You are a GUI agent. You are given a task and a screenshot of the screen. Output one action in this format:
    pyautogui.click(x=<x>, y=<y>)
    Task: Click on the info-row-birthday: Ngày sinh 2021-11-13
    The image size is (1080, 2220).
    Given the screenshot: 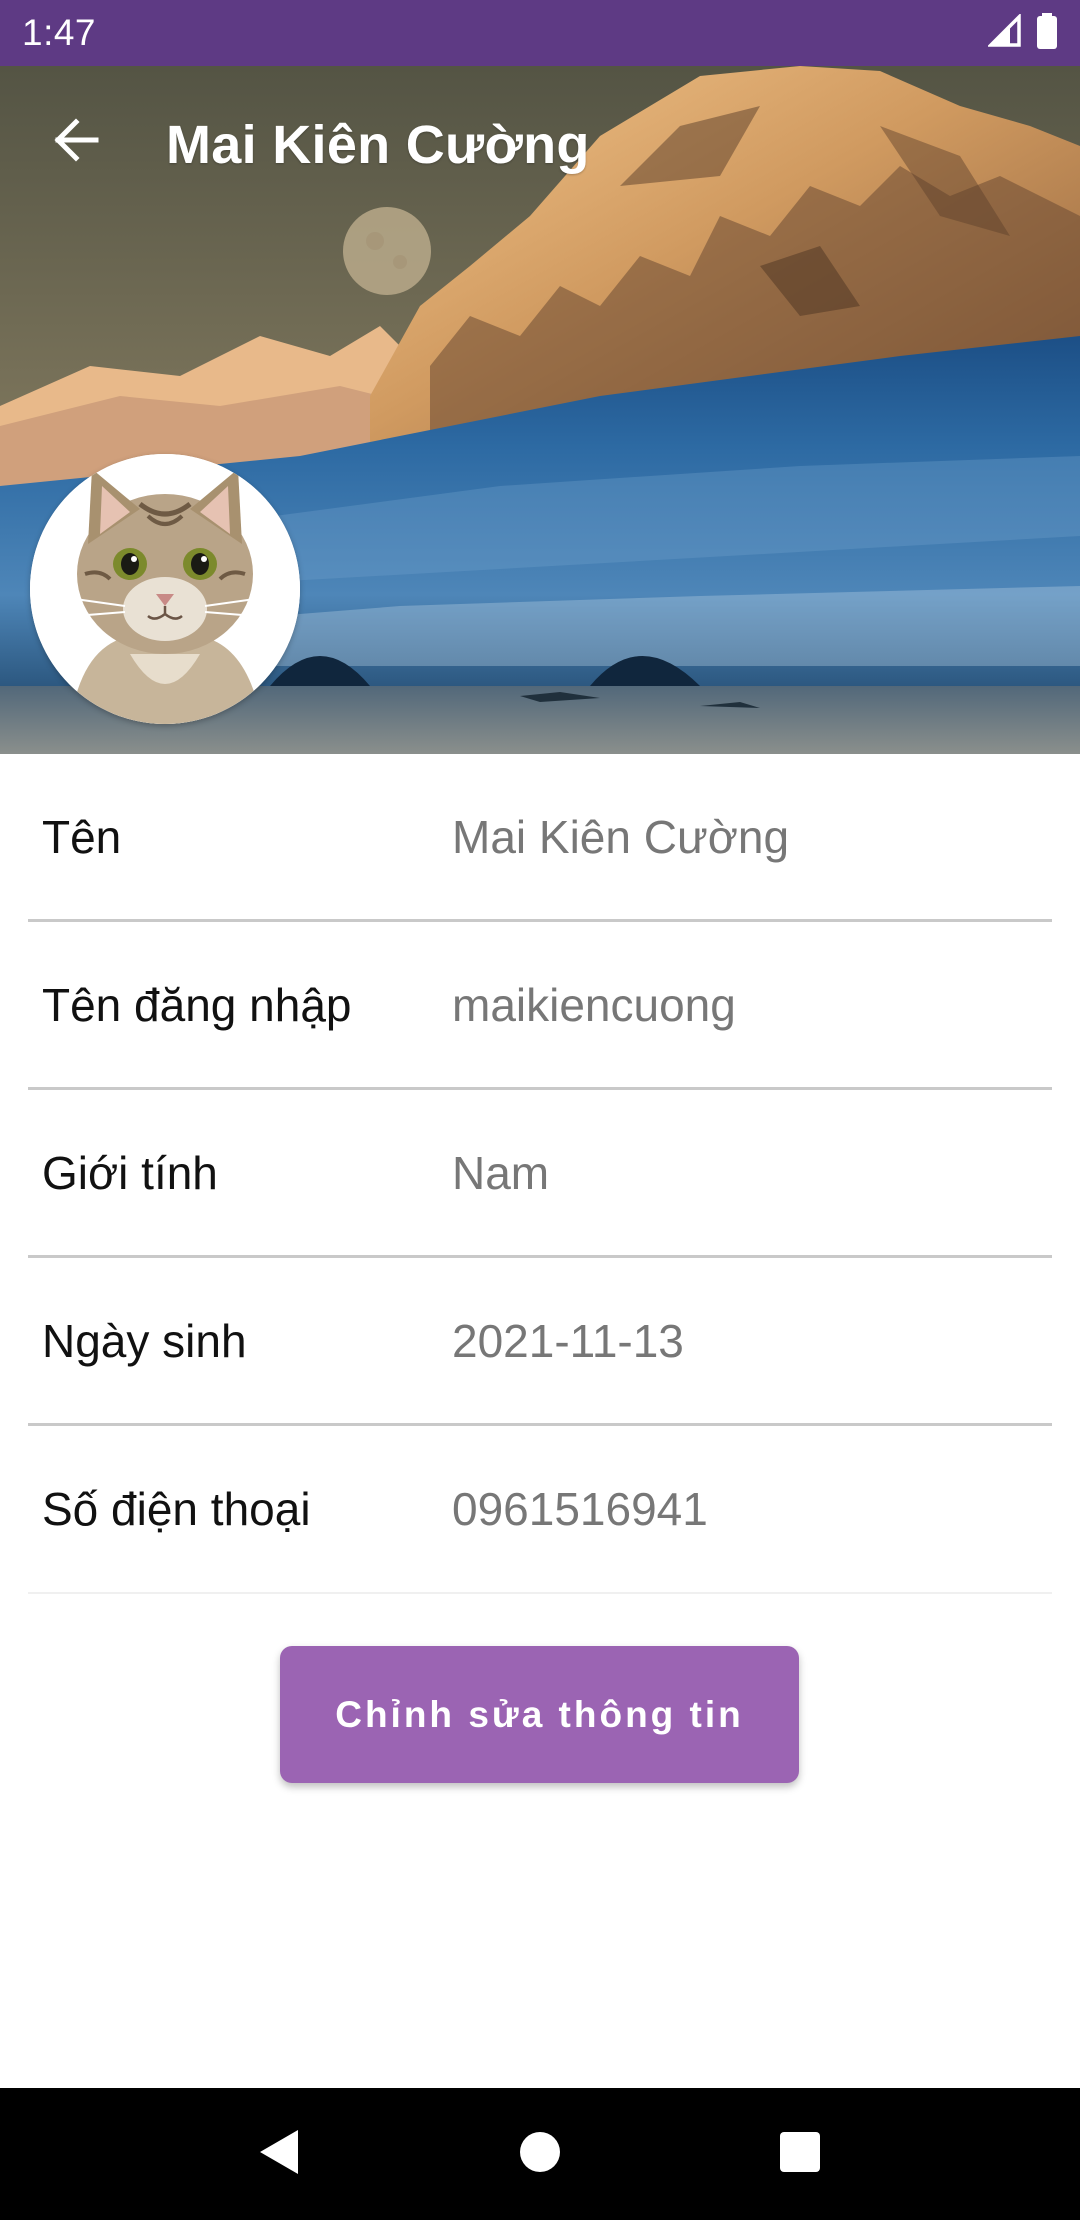 What is the action you would take?
    pyautogui.click(x=540, y=1342)
    